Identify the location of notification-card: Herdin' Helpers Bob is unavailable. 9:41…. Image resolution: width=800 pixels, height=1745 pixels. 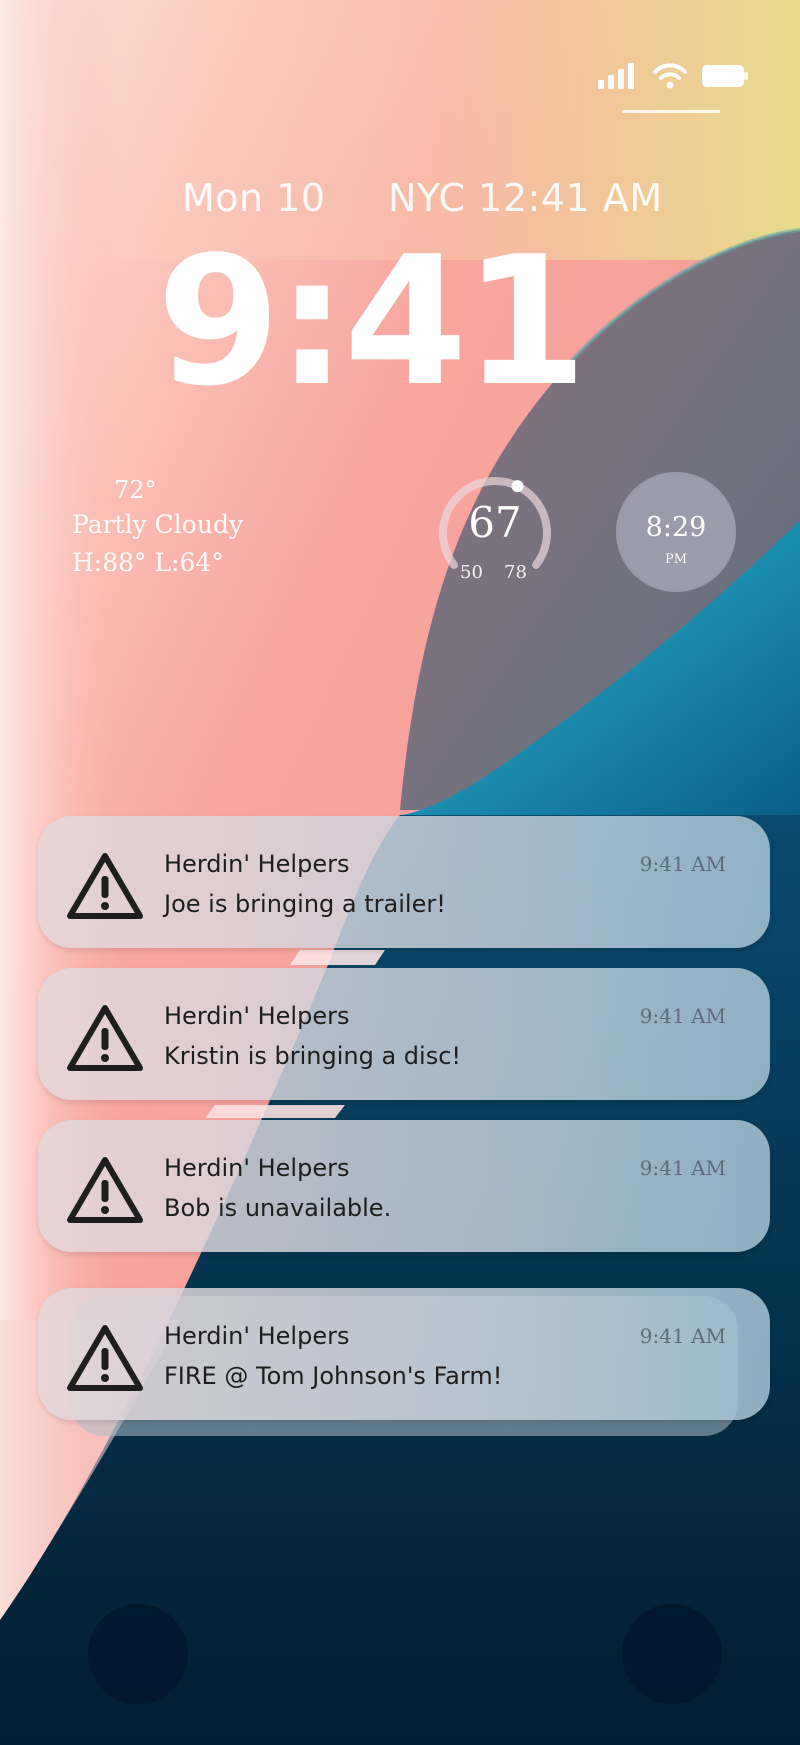
(404, 1186).